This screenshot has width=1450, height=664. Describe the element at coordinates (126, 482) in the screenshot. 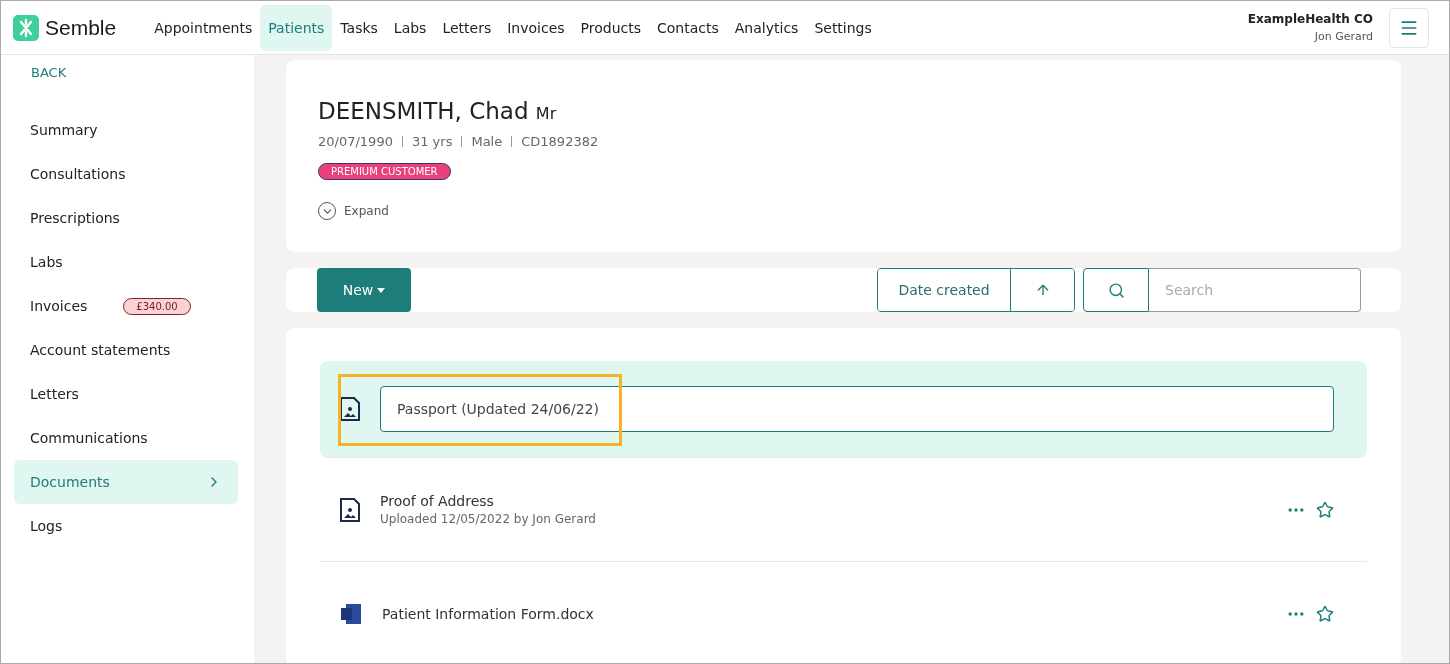

I see `sidebar-item: Documents` at that location.